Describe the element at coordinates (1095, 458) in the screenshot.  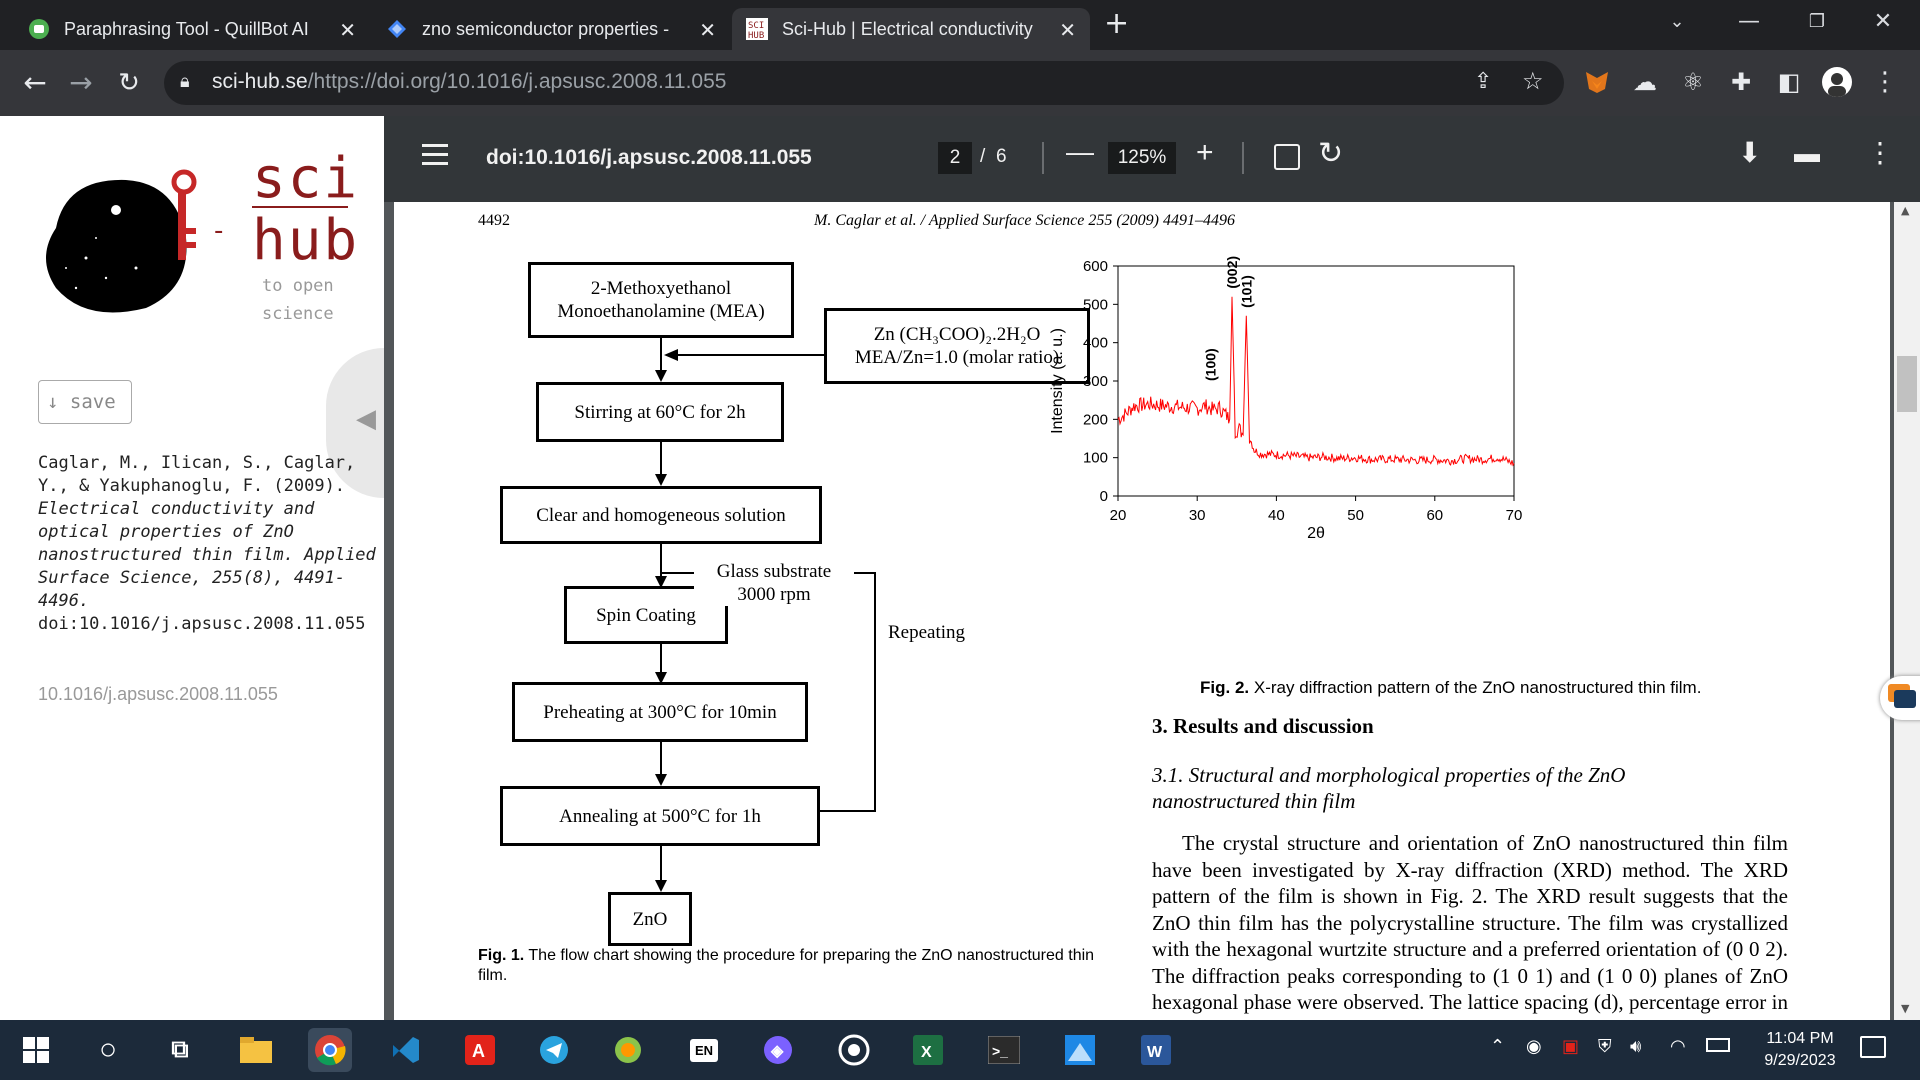
I see `y-tick-label: 100` at that location.